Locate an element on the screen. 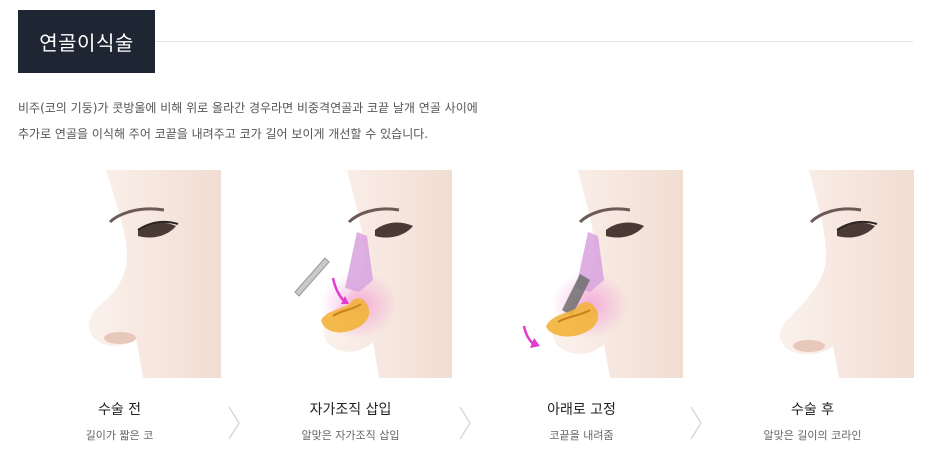 Image resolution: width=936 pixels, height=463 pixels. section-title: 연골이식술 is located at coordinates (86, 43).